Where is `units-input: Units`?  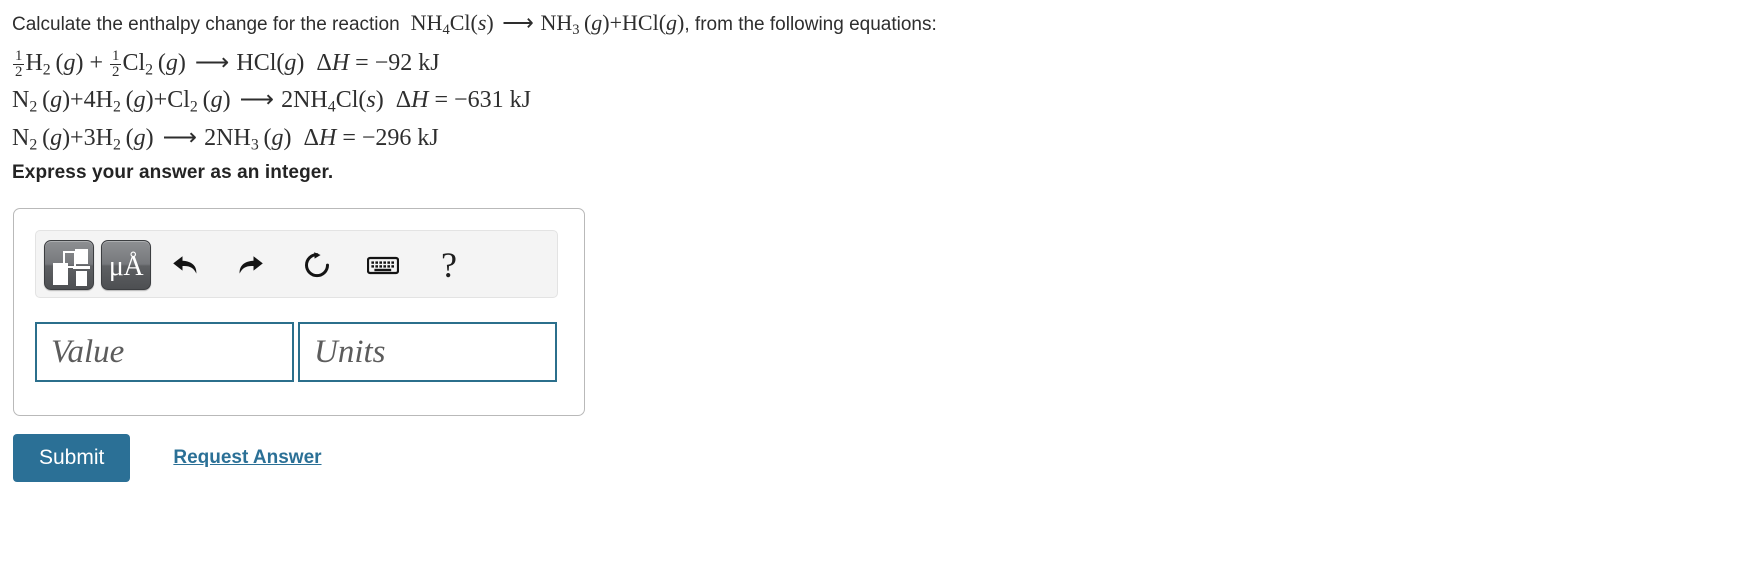 units-input: Units is located at coordinates (427, 352).